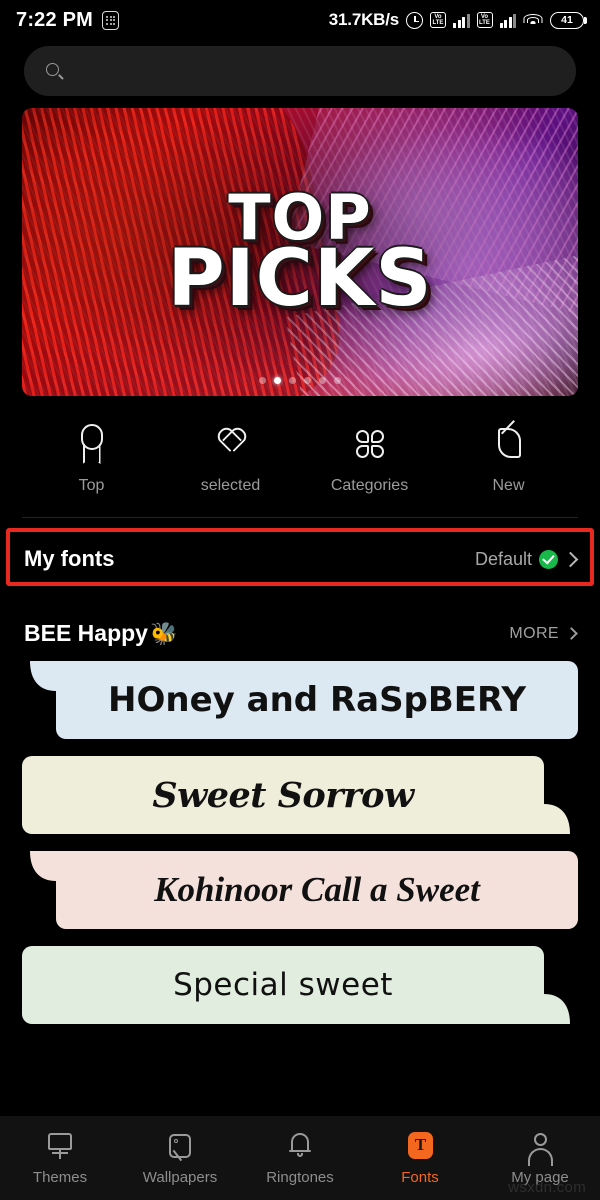 The image size is (600, 1200). I want to click on tab-label: Themes, so click(60, 1177).